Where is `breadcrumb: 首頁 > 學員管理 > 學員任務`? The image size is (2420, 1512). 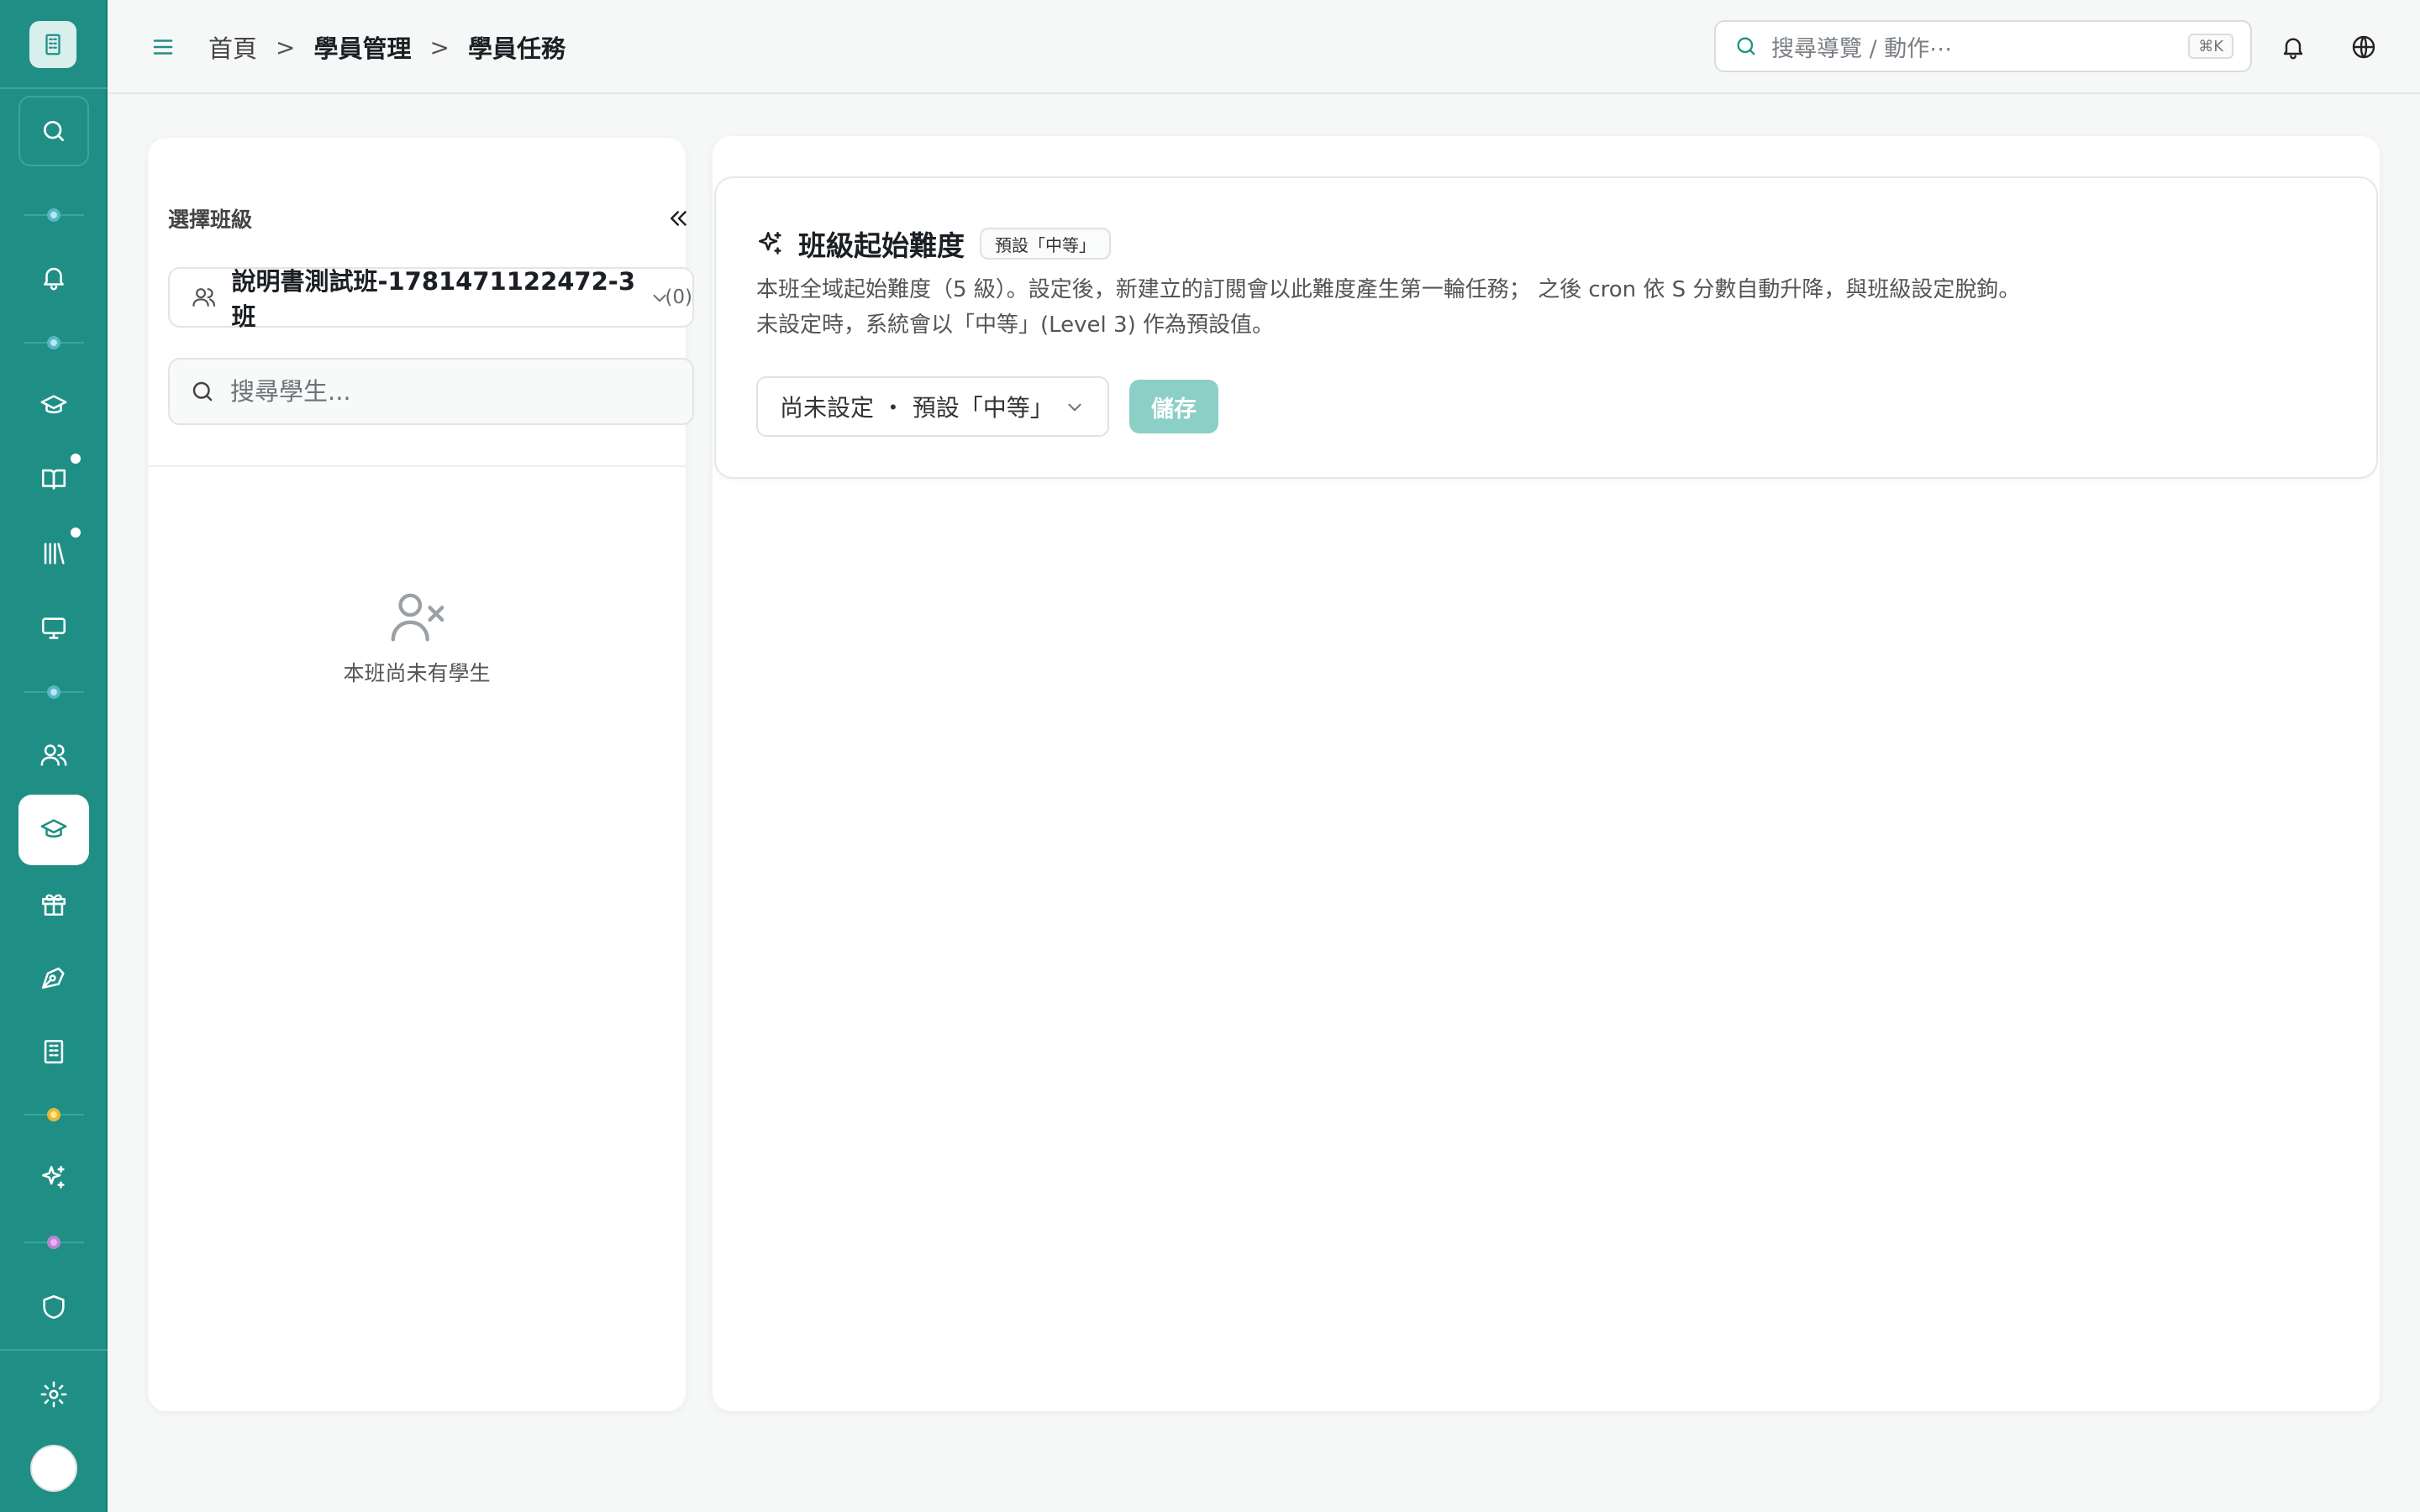
breadcrumb: 首頁 > 學員管理 > 學員任務 is located at coordinates (387, 47).